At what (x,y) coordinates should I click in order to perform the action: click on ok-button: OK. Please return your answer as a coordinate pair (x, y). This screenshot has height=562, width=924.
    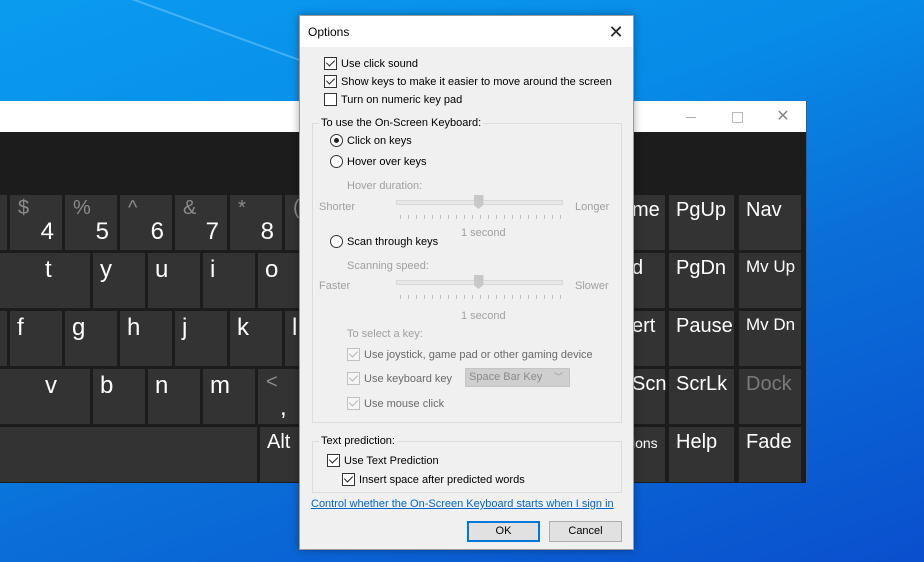
    Looking at the image, I should click on (503, 531).